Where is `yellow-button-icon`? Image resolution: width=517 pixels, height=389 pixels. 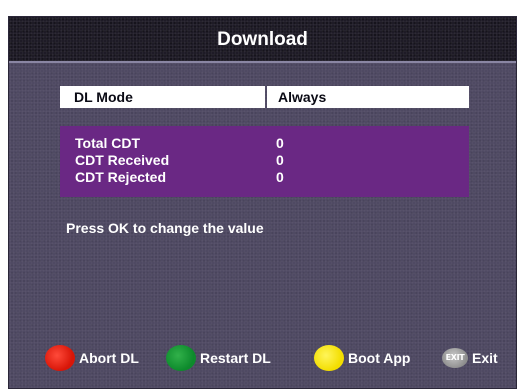 yellow-button-icon is located at coordinates (329, 358).